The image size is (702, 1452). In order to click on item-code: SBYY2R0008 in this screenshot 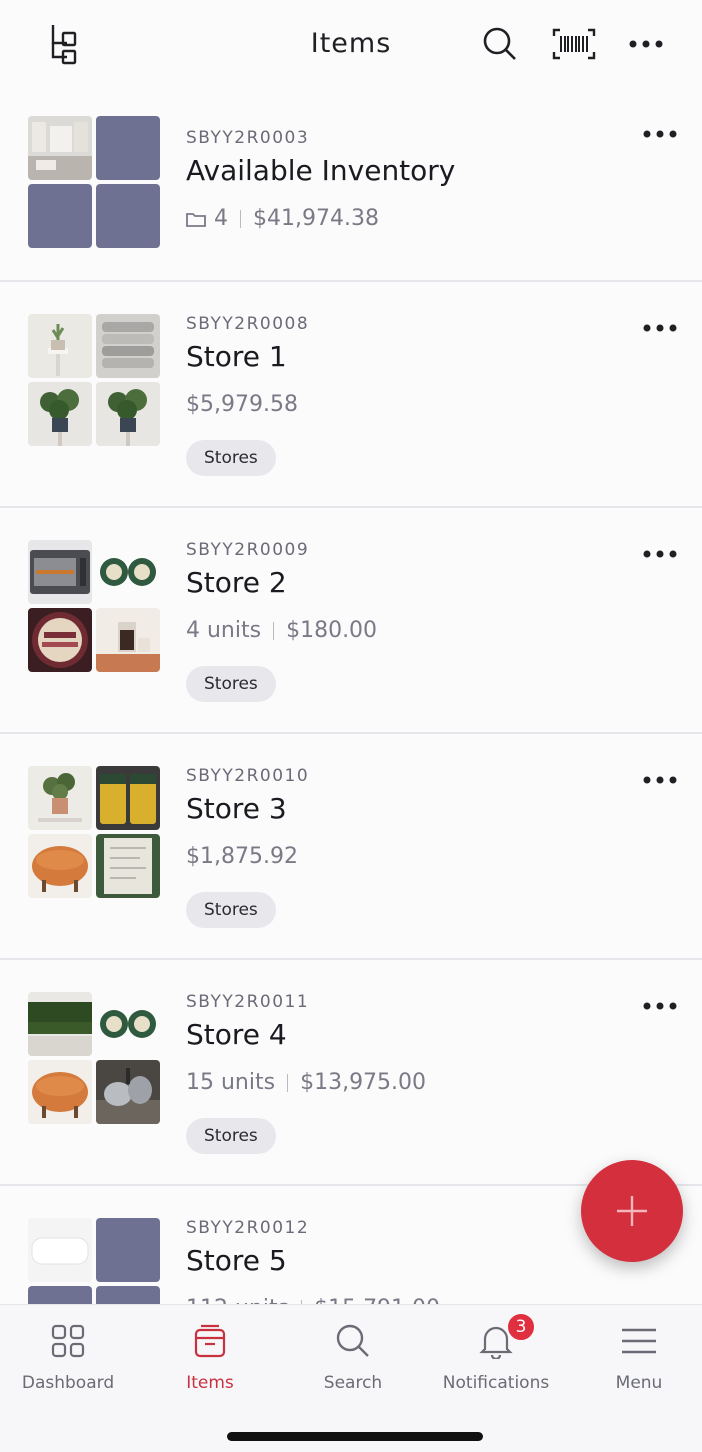, I will do `click(248, 324)`.